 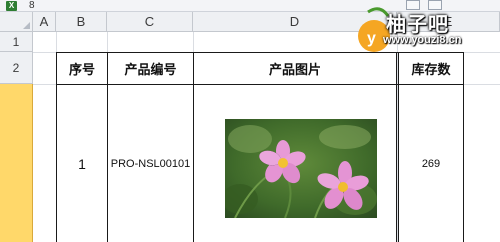 What do you see at coordinates (44, 22) in the screenshot?
I see `column-header-a: A` at bounding box center [44, 22].